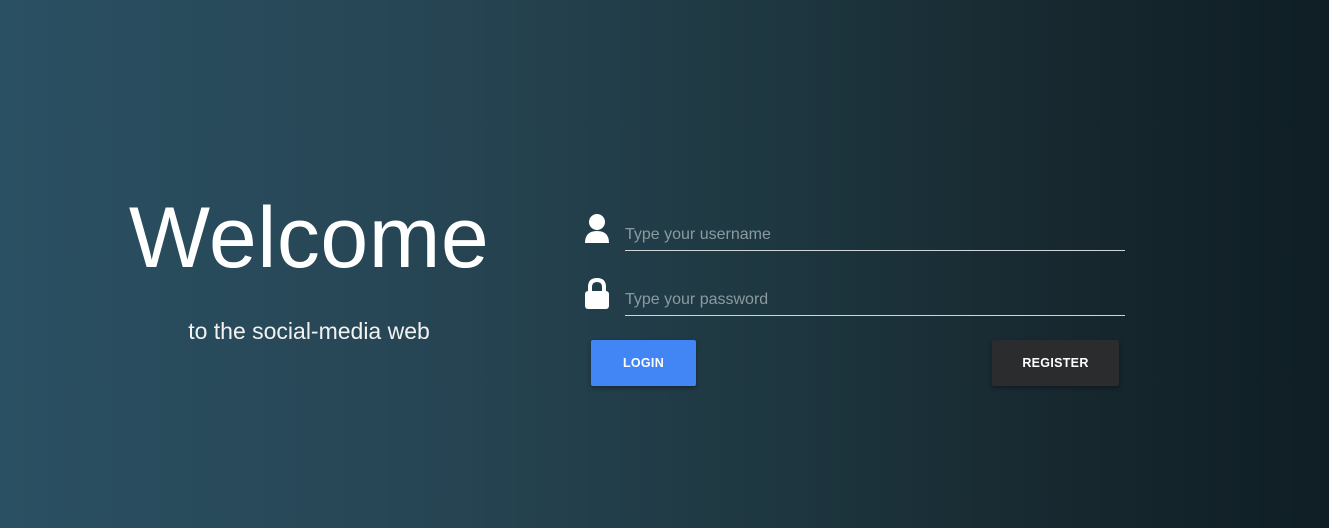 The image size is (1329, 528). I want to click on welcome-subtitle: to the social-media web, so click(309, 331).